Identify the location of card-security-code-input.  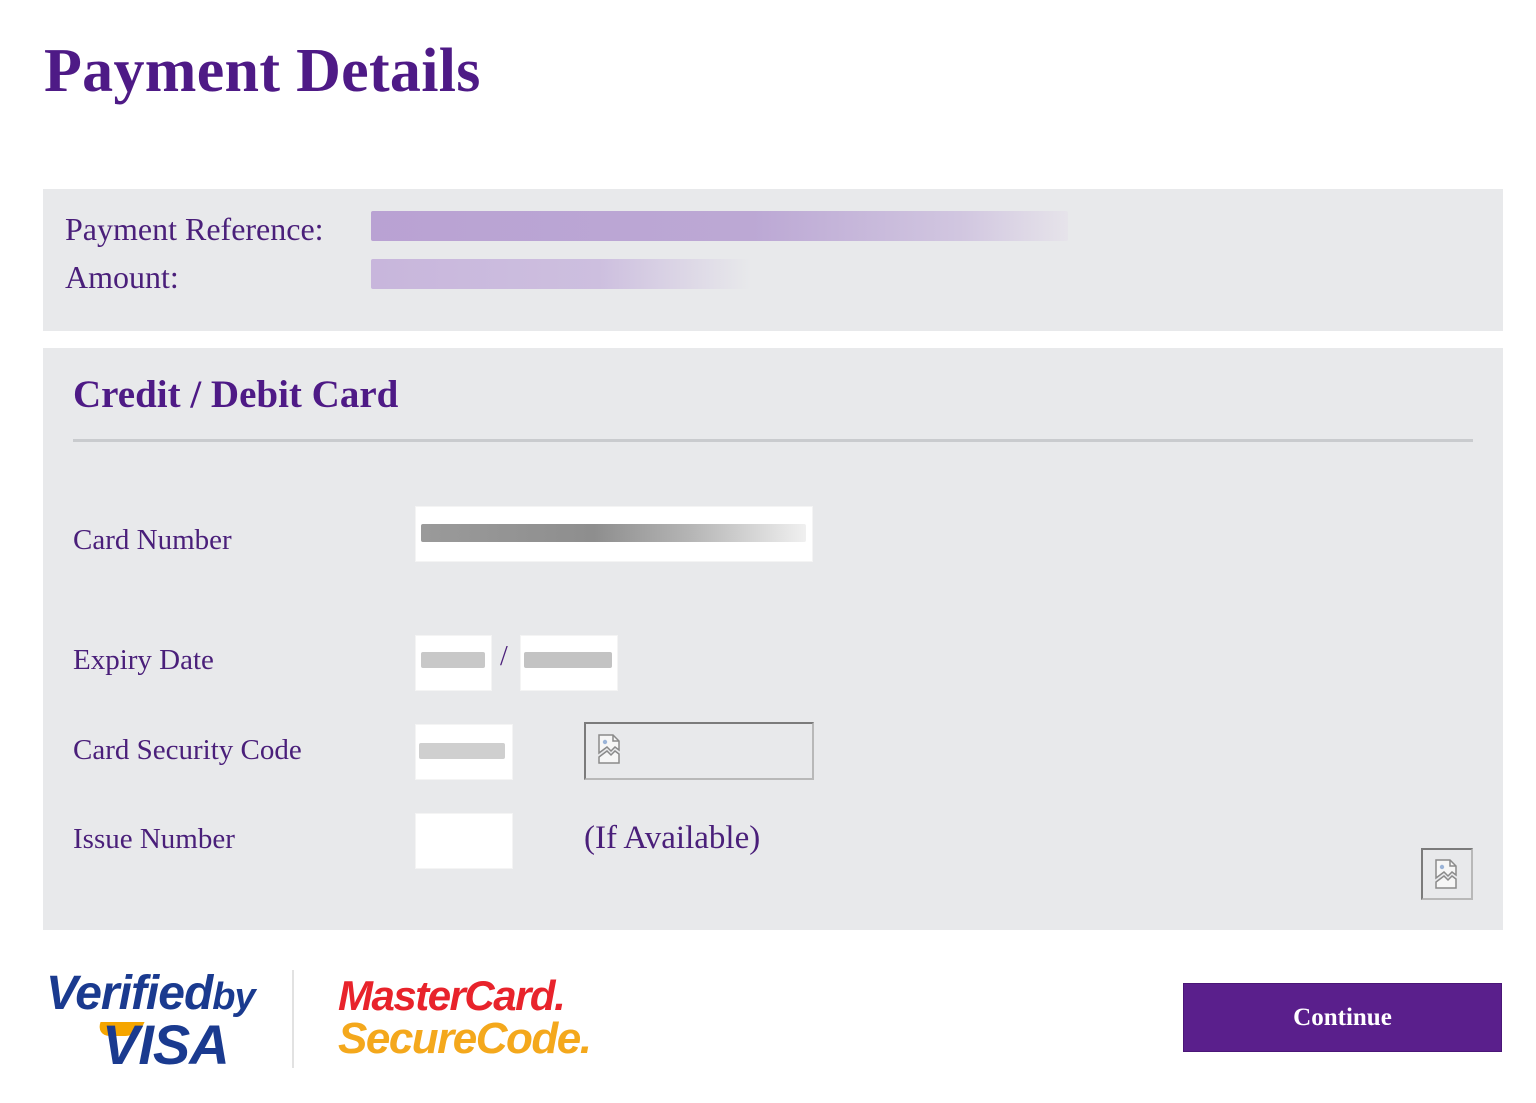
(464, 752).